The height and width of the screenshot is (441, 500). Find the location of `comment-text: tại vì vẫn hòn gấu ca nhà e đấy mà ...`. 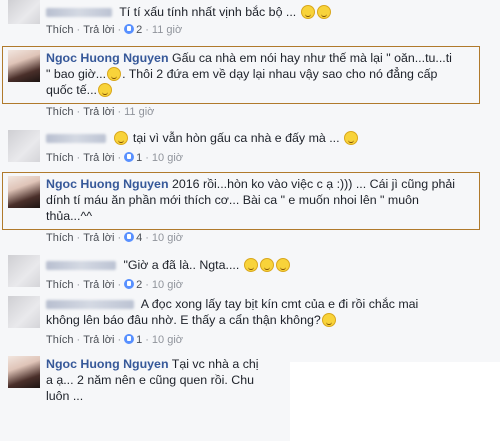

comment-text: tại vì vẫn hòn gấu ca nhà e đấy mà ... is located at coordinates (236, 138).